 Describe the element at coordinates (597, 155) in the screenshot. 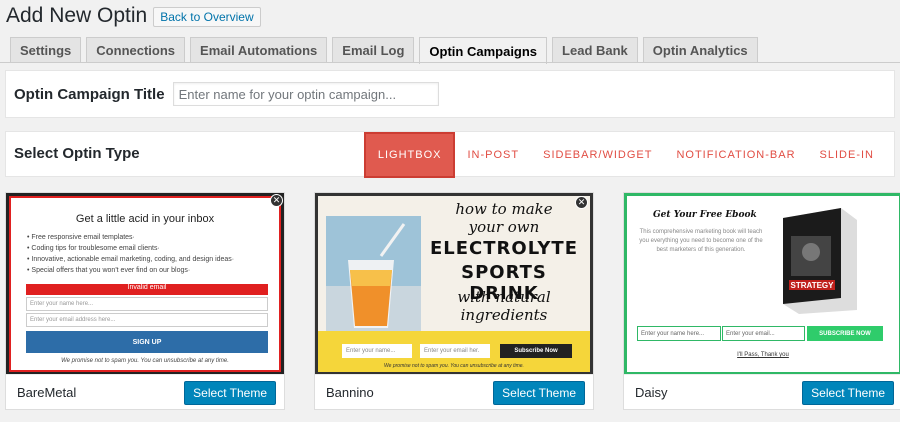

I see `optin-type-sidebar-widget: SIDEBAR/WIDGET` at that location.